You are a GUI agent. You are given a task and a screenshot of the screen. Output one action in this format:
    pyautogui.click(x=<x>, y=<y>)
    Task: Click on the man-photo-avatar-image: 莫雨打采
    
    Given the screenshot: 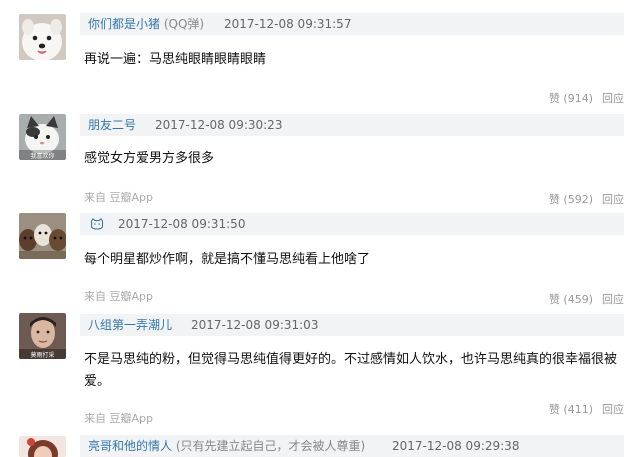 What is the action you would take?
    pyautogui.click(x=42, y=336)
    